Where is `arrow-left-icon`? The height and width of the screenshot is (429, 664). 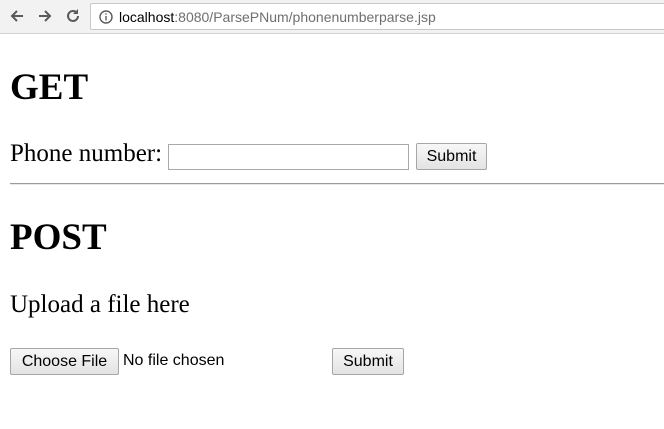
arrow-left-icon is located at coordinates (16, 16).